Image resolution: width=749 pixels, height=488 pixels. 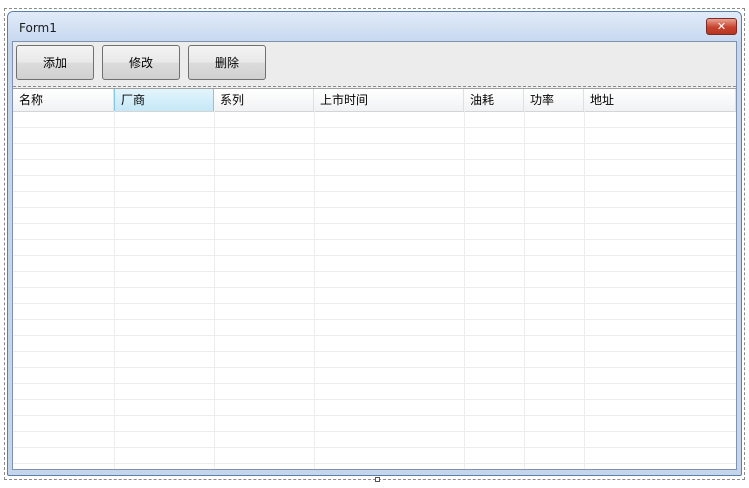 What do you see at coordinates (164, 100) in the screenshot?
I see `column-header-manufacturer: 厂商` at bounding box center [164, 100].